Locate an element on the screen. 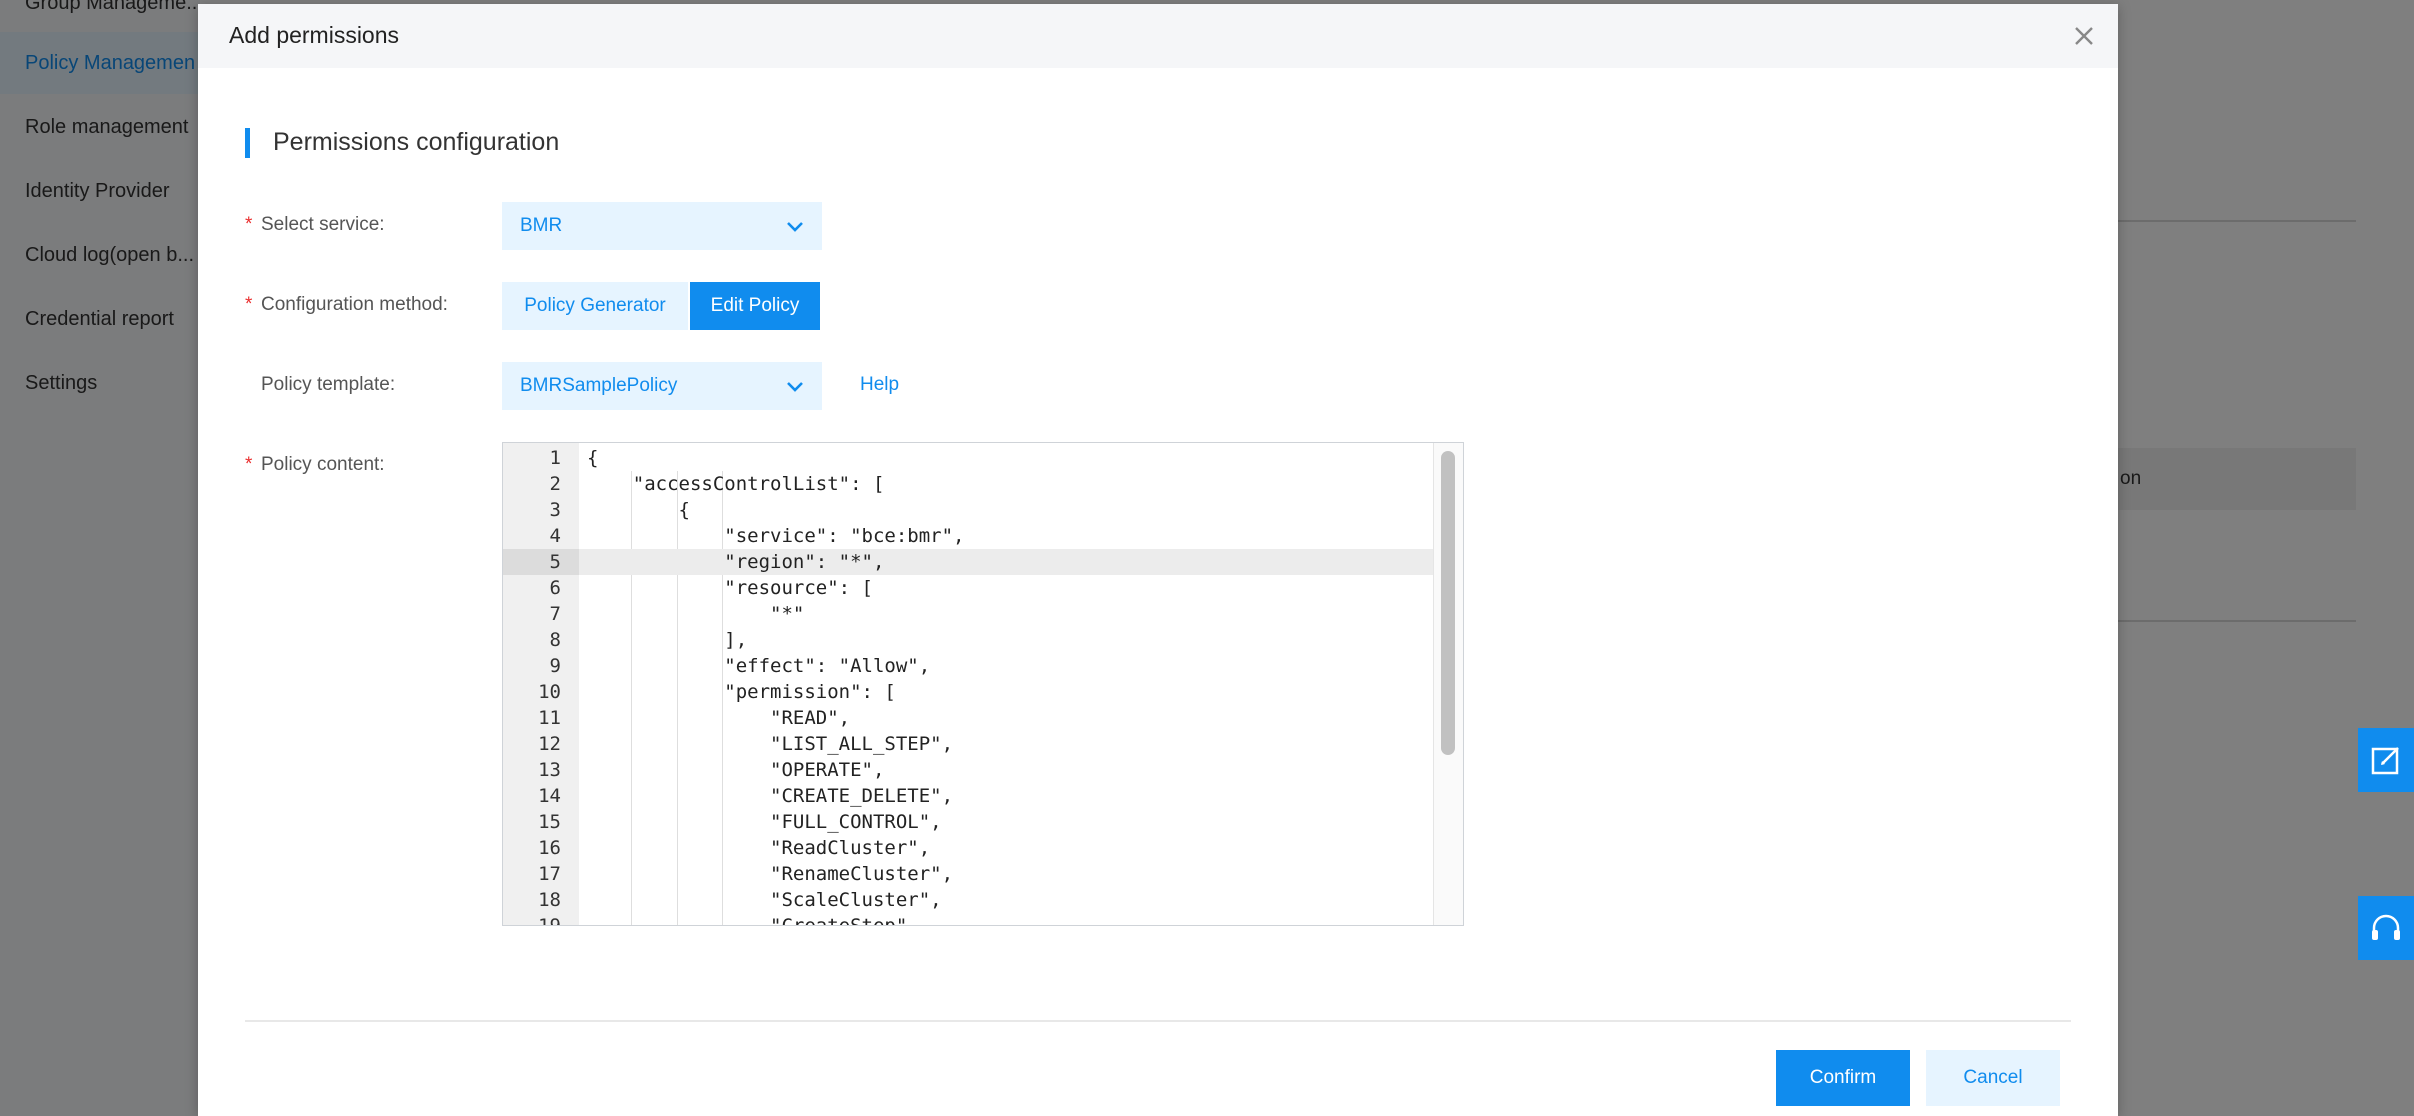 The image size is (2414, 1116). code-line: 18 "ScaleCluster", is located at coordinates (968, 900).